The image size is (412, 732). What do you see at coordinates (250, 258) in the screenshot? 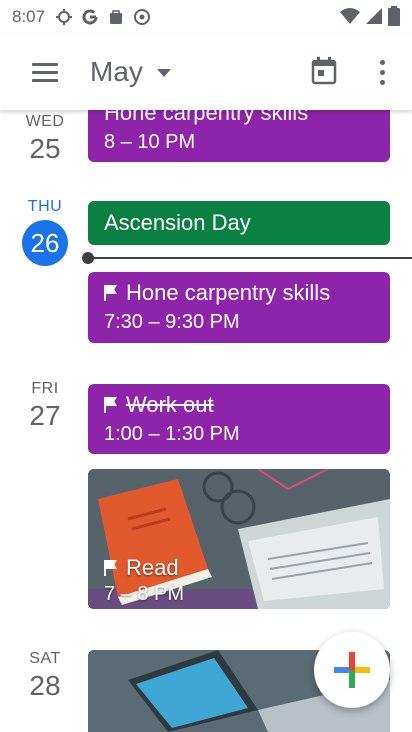
I see `current-time-line` at bounding box center [250, 258].